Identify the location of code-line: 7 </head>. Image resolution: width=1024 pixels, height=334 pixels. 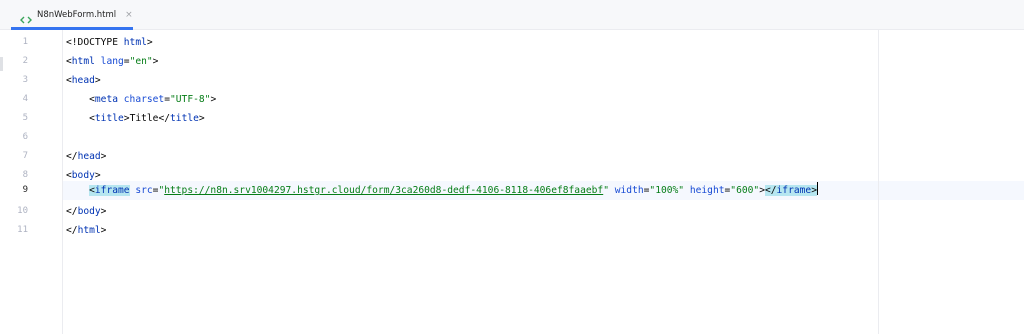
(512, 156).